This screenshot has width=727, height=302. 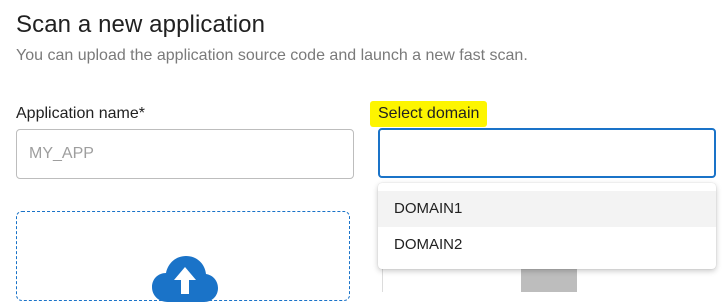 What do you see at coordinates (547, 153) in the screenshot?
I see `select-domain-input` at bounding box center [547, 153].